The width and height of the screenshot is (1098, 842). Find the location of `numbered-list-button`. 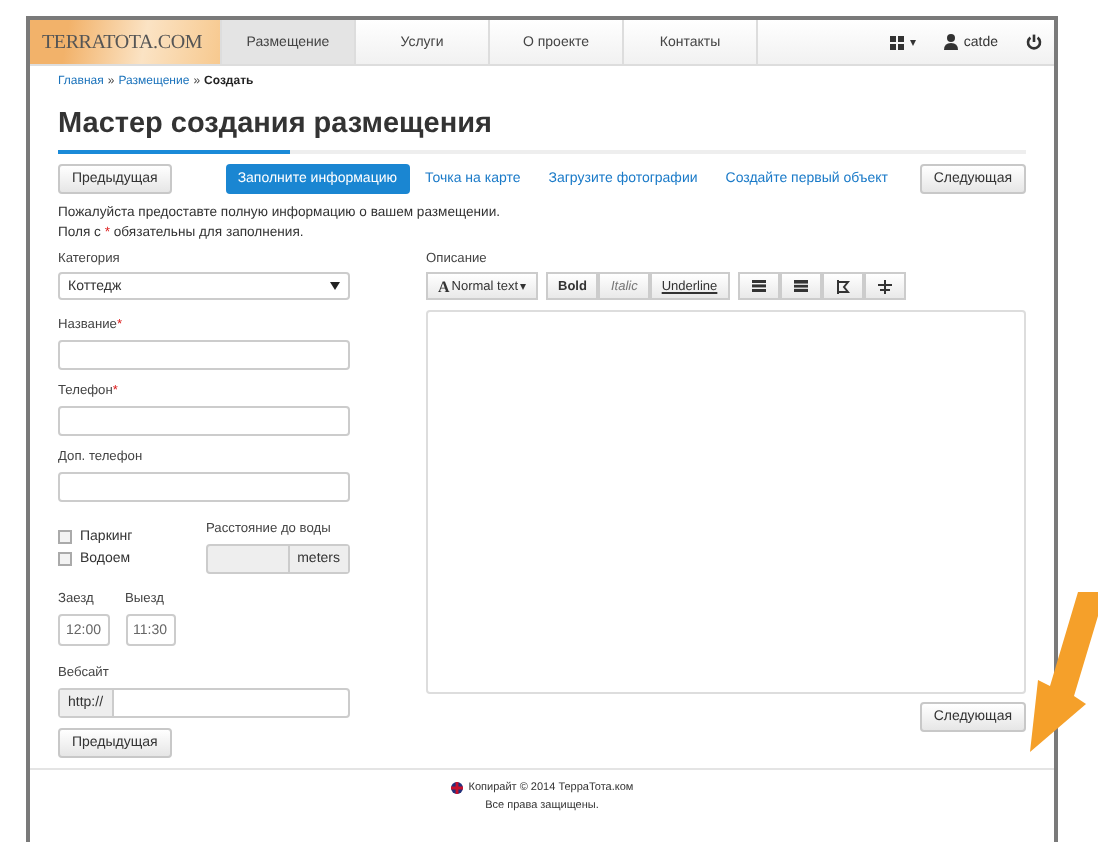

numbered-list-button is located at coordinates (800, 286).